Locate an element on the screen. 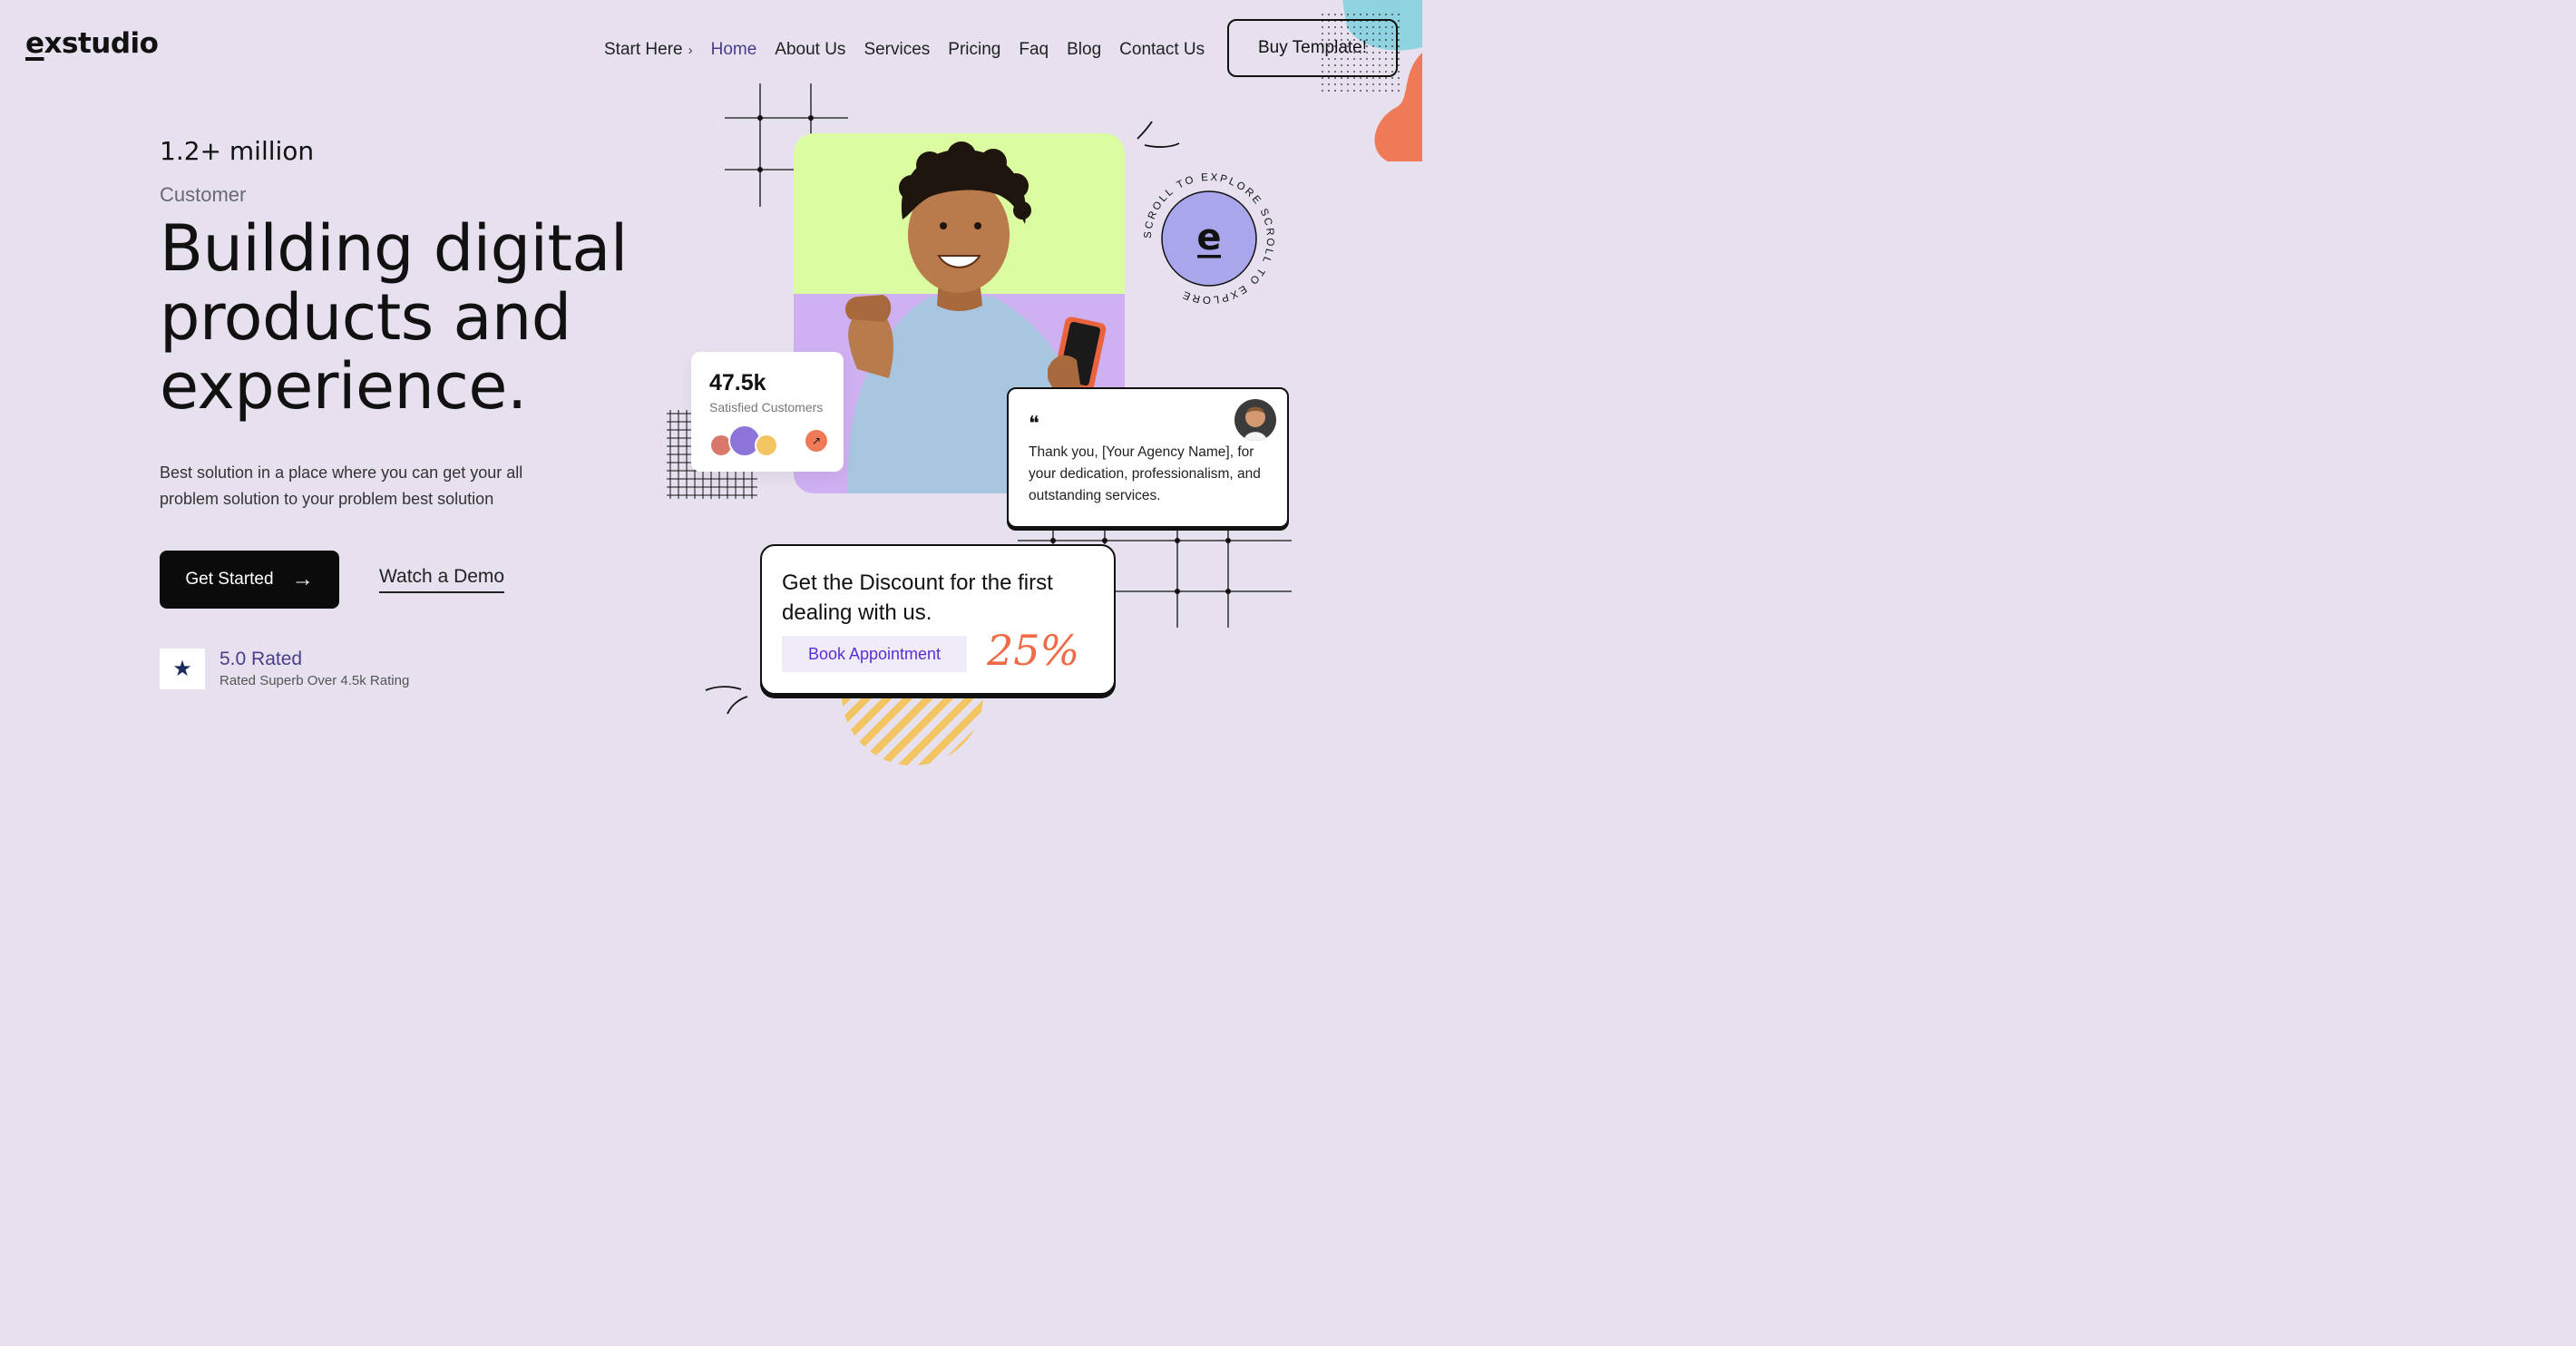 This screenshot has height=1346, width=2576. scroll-to-explore-badge: SCROLL TO EXPLORE SCROLL TO EXPLORE e is located at coordinates (1209, 239).